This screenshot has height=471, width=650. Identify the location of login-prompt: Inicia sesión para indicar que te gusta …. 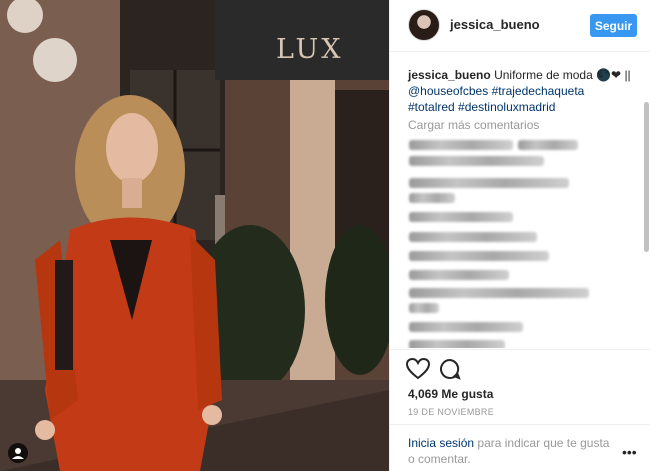
(520, 447).